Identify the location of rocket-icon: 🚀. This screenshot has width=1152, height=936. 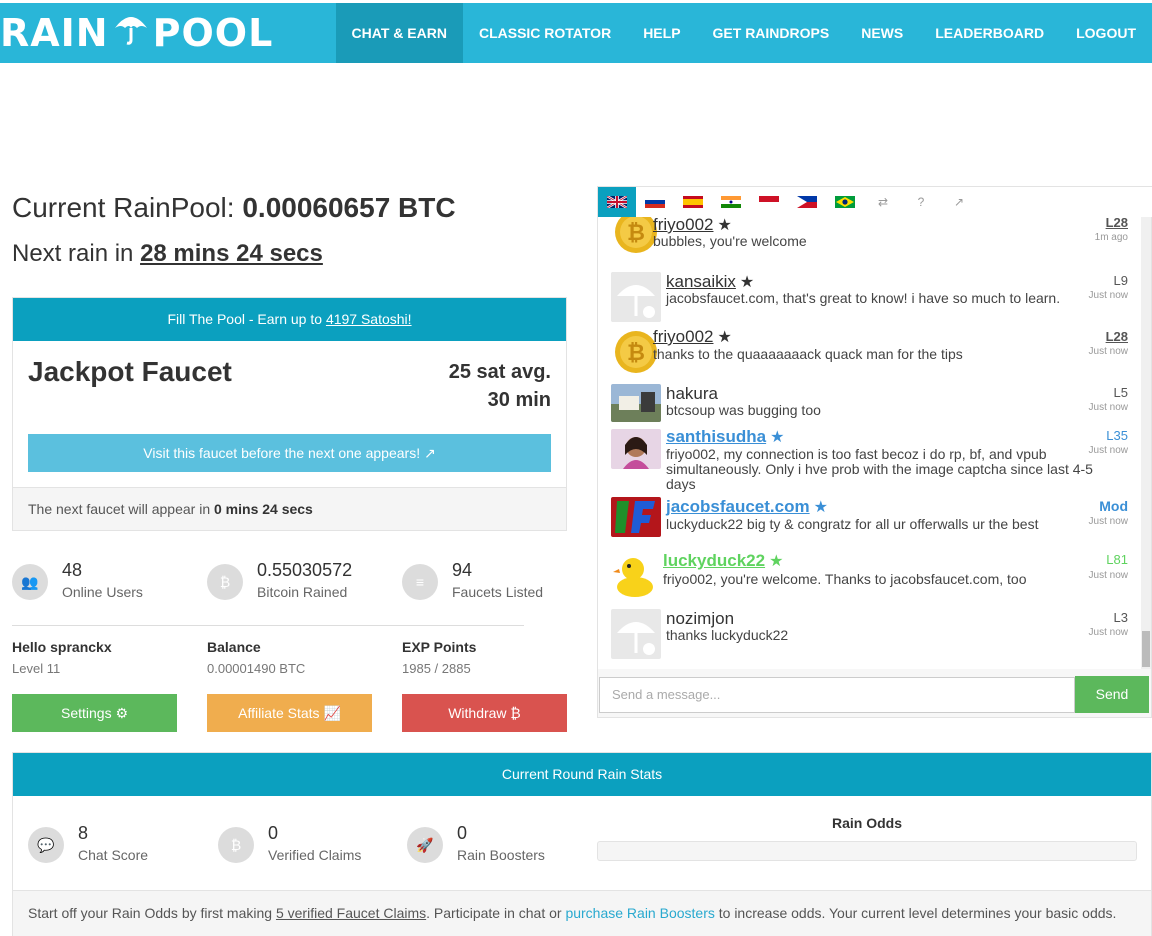
(425, 845).